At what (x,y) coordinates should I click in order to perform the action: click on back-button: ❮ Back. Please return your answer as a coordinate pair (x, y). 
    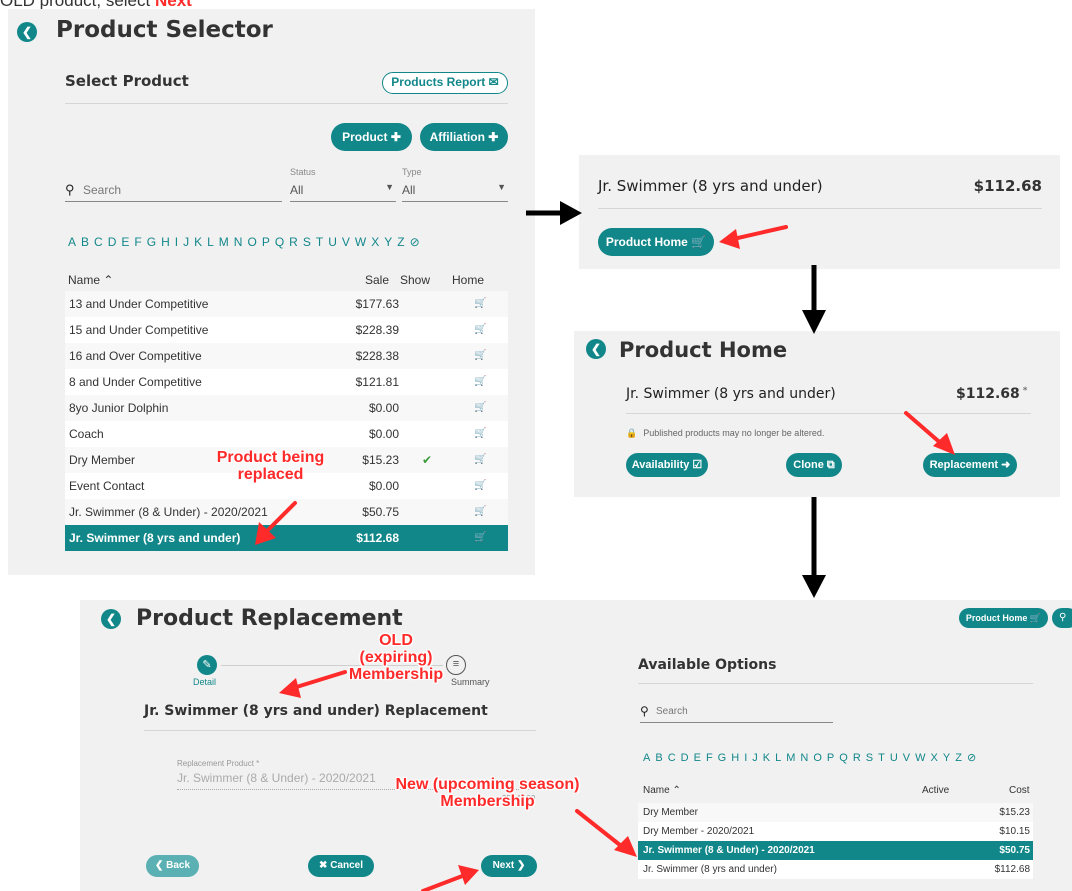
    Looking at the image, I should click on (172, 866).